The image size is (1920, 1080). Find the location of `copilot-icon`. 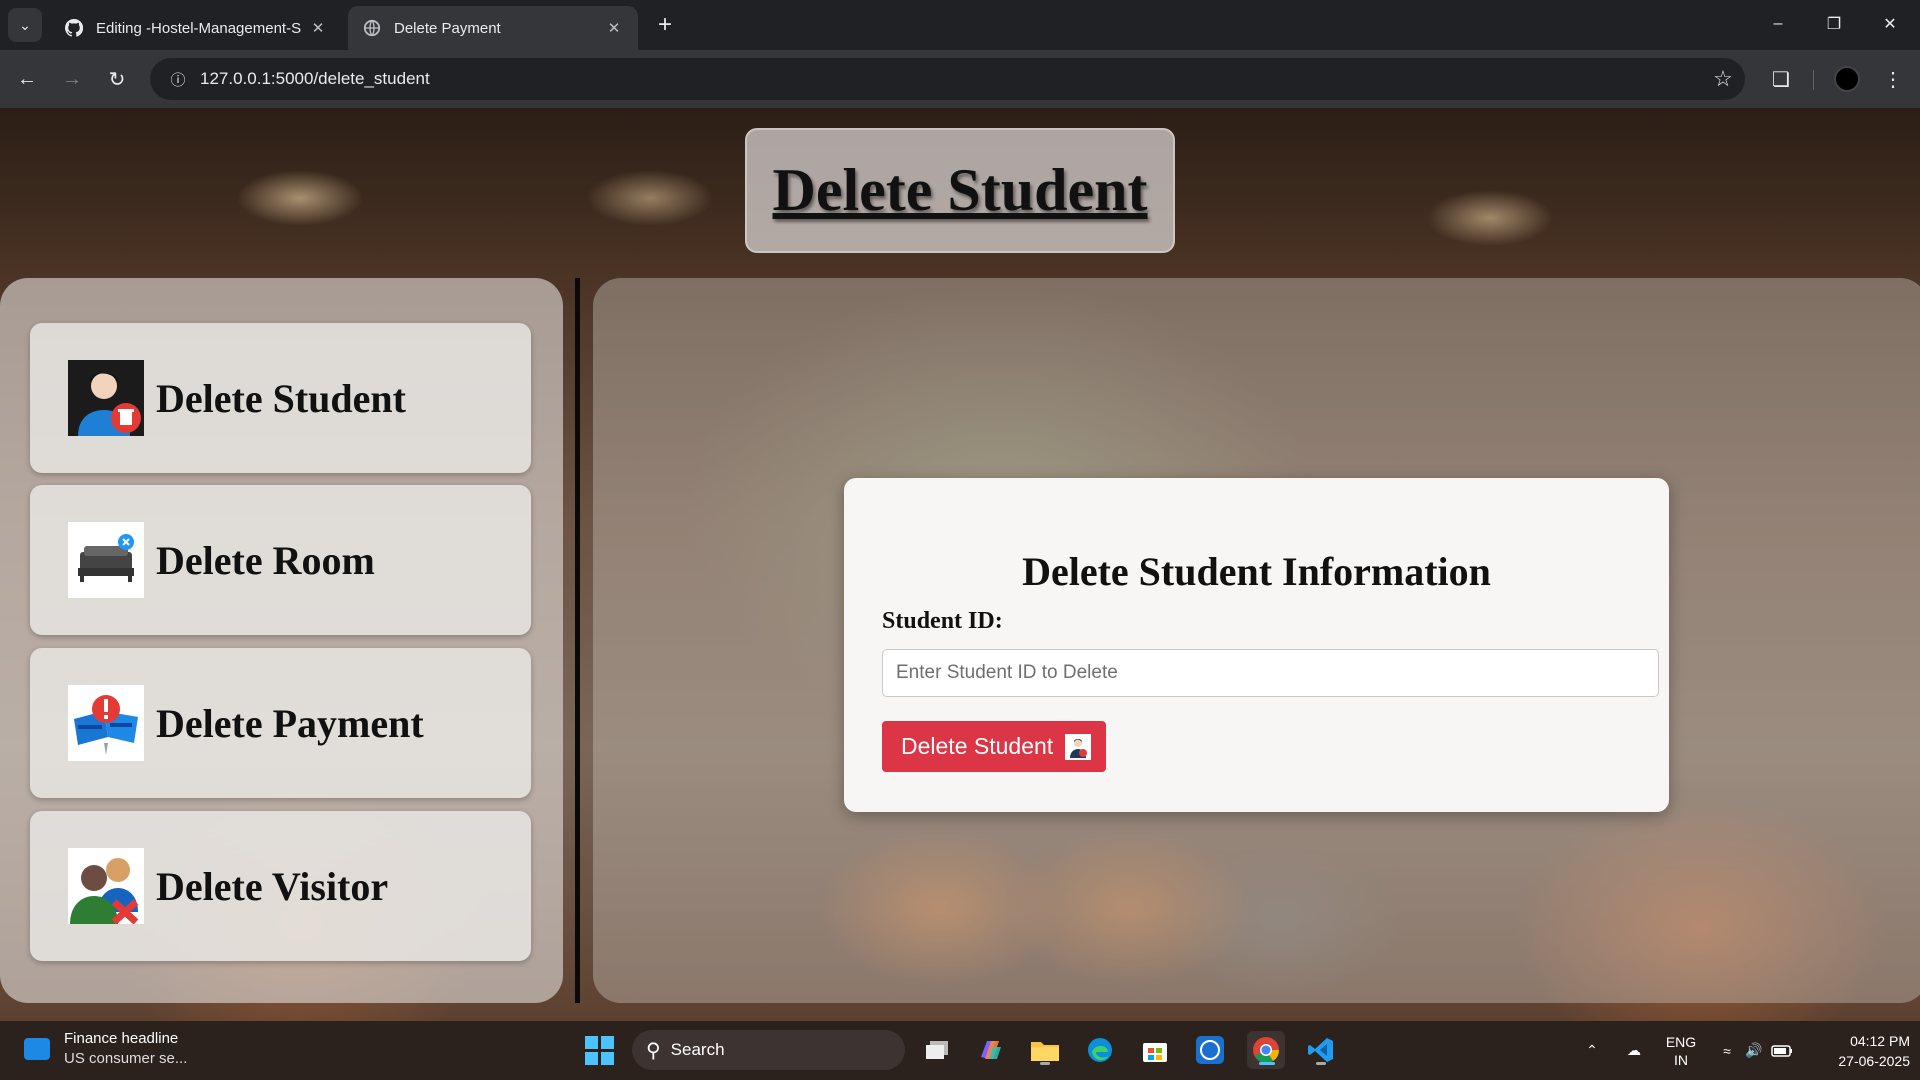

copilot-icon is located at coordinates (991, 1050).